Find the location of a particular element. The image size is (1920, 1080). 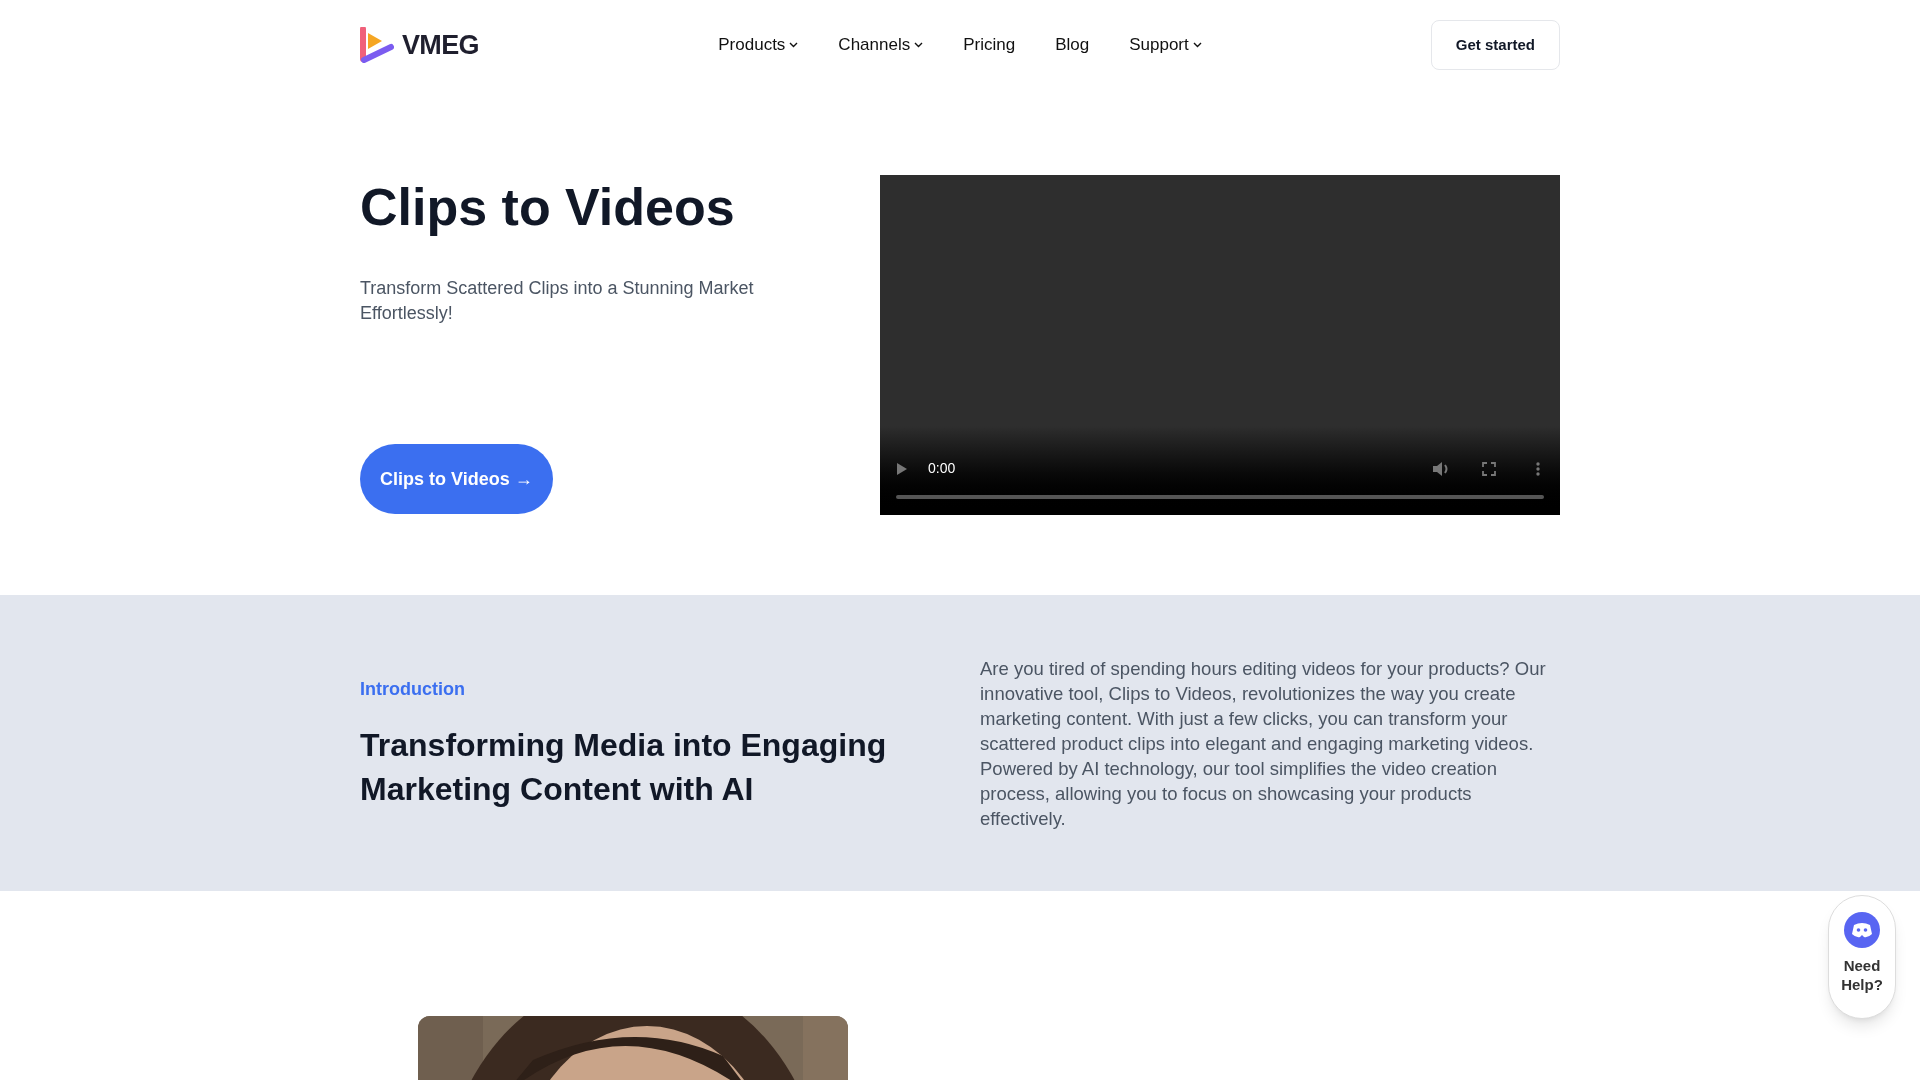

intro-heading: Transforming Media into Engaging Marketing Content with AI is located at coordinates (624, 767).